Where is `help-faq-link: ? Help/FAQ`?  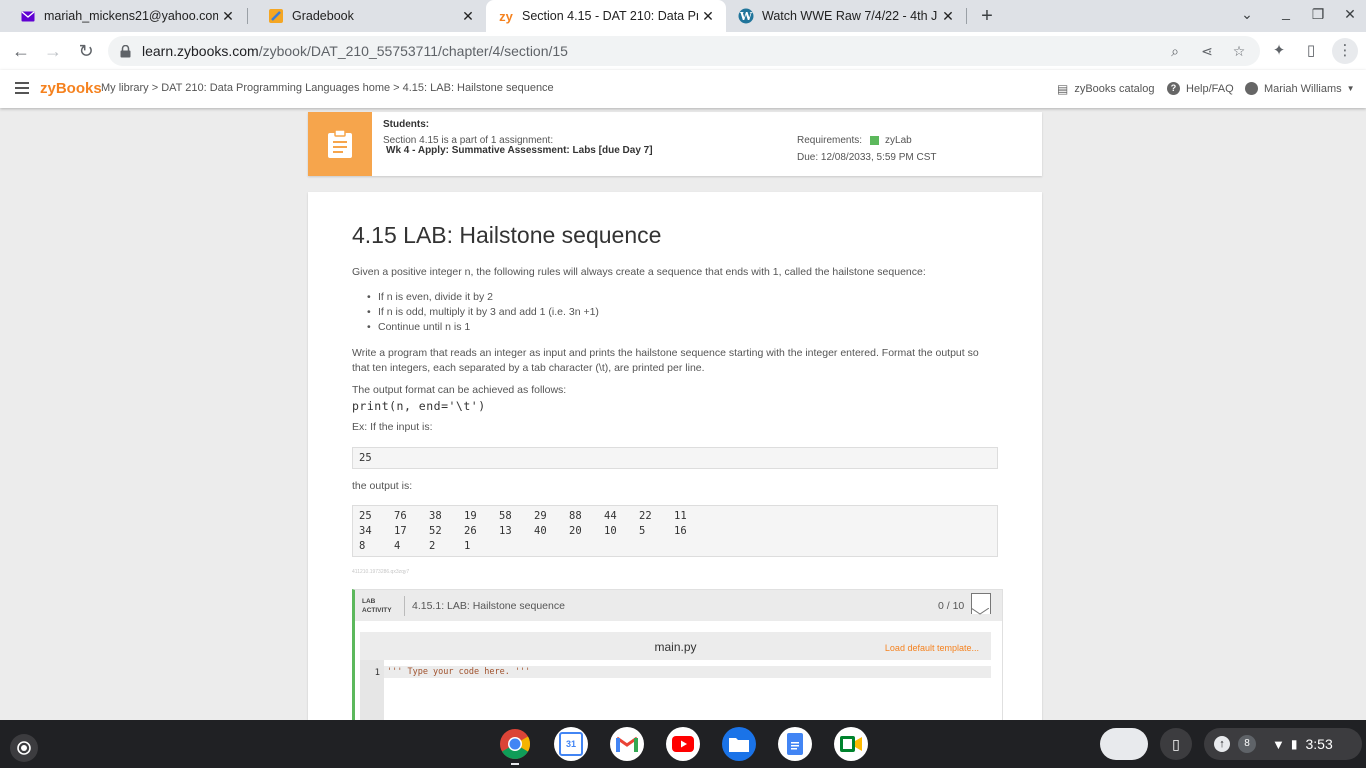
help-faq-link: ? Help/FAQ is located at coordinates (1200, 88).